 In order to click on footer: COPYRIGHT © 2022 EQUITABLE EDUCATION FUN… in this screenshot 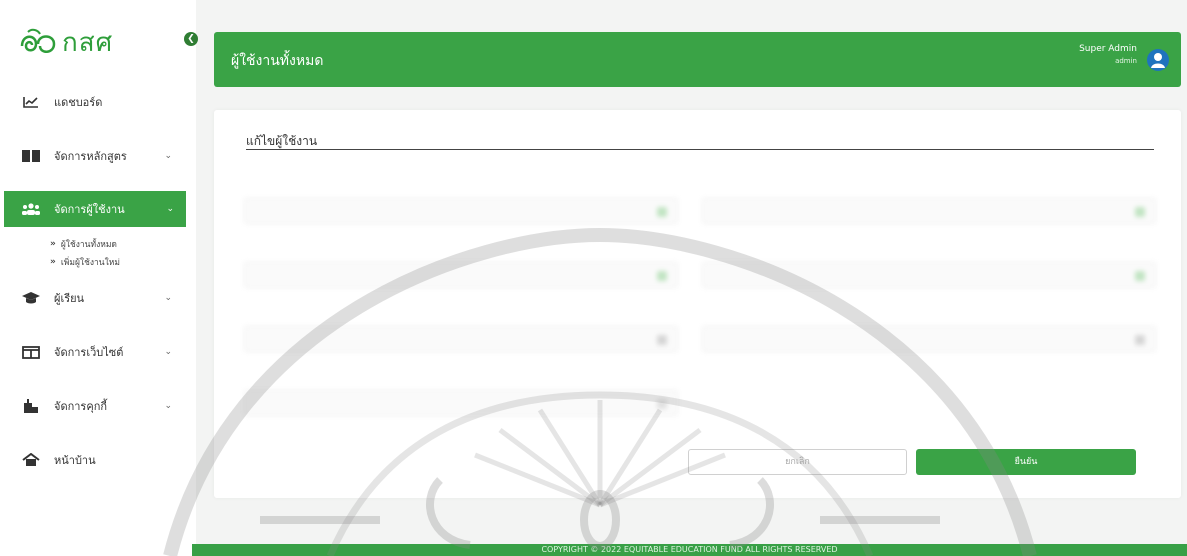, I will do `click(689, 550)`.